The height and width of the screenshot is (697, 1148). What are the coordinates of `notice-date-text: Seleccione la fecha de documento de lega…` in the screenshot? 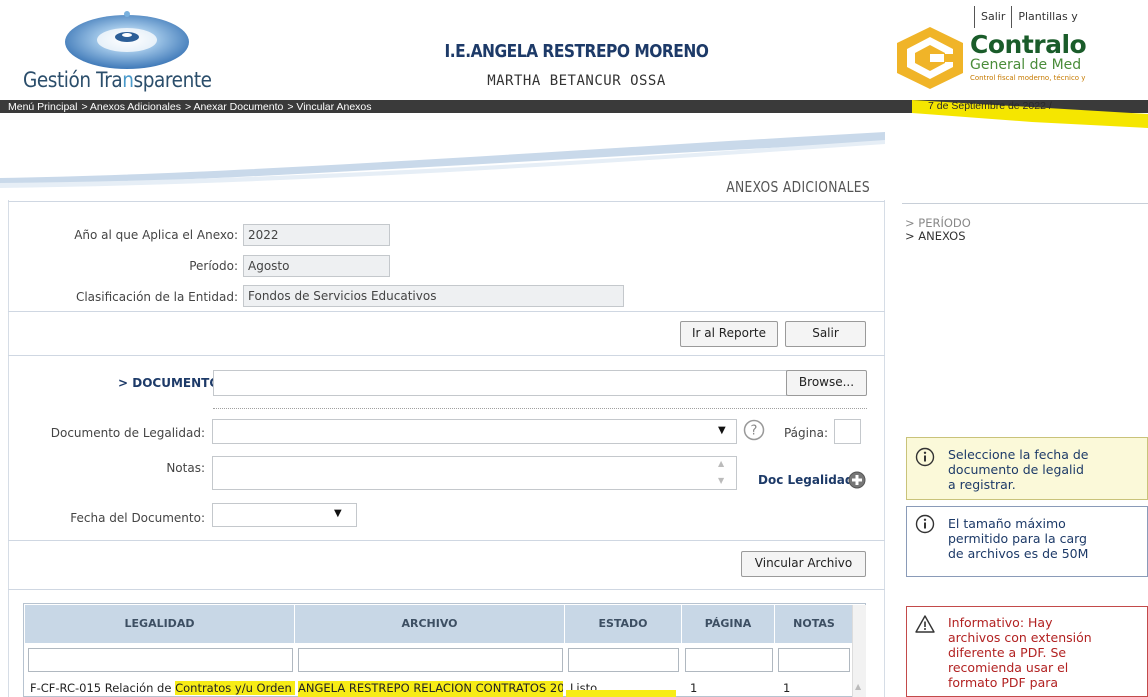 It's located at (1018, 469).